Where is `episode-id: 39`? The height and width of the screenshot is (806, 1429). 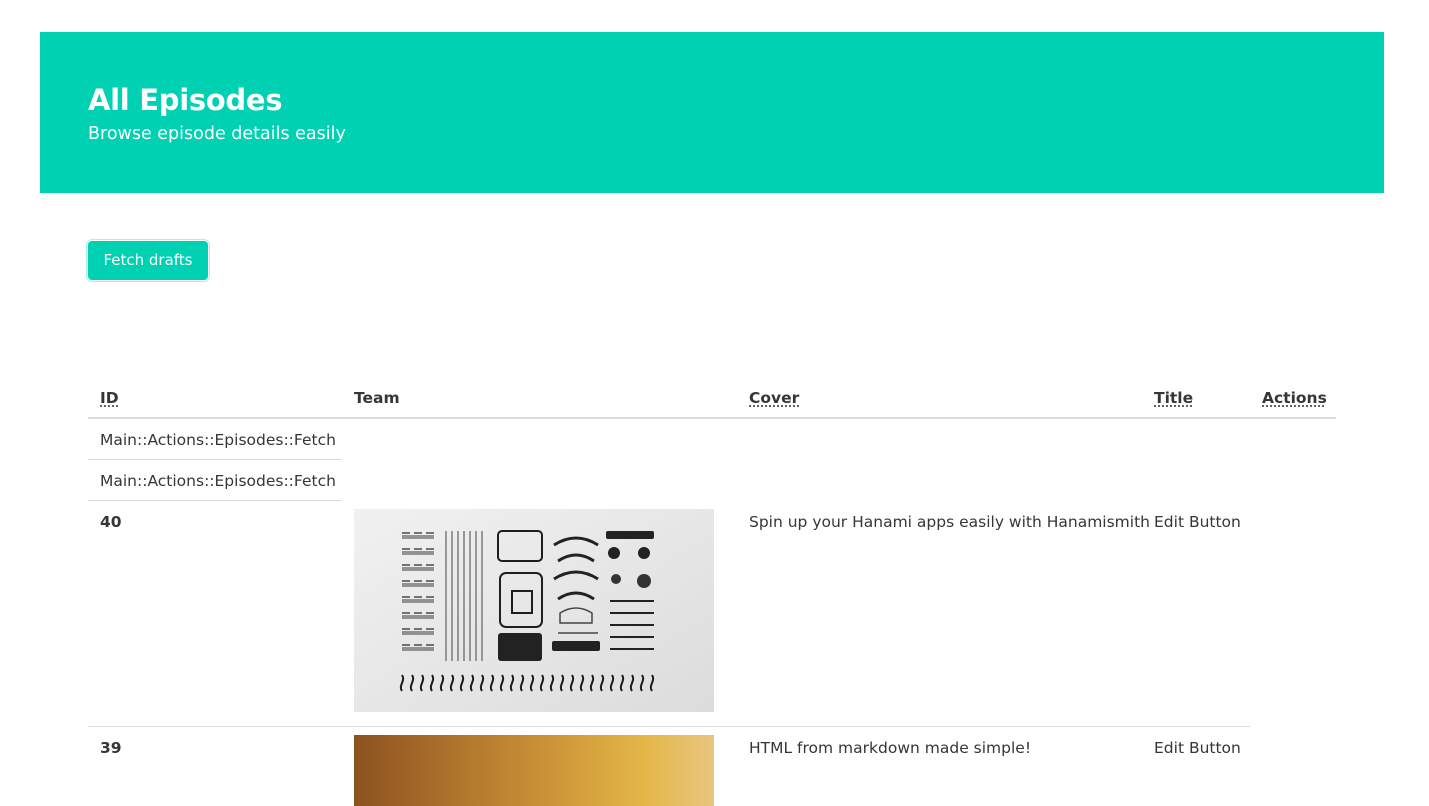
episode-id: 39 is located at coordinates (111, 748).